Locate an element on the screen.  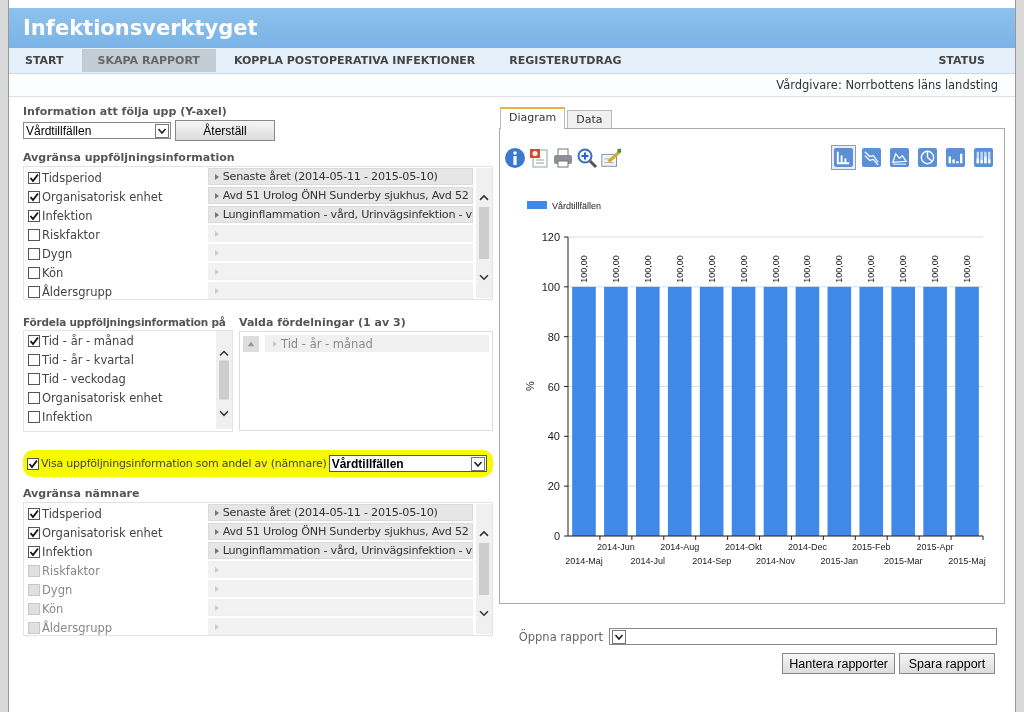
x-tick-label: 2015-Mar is located at coordinates (903, 561).